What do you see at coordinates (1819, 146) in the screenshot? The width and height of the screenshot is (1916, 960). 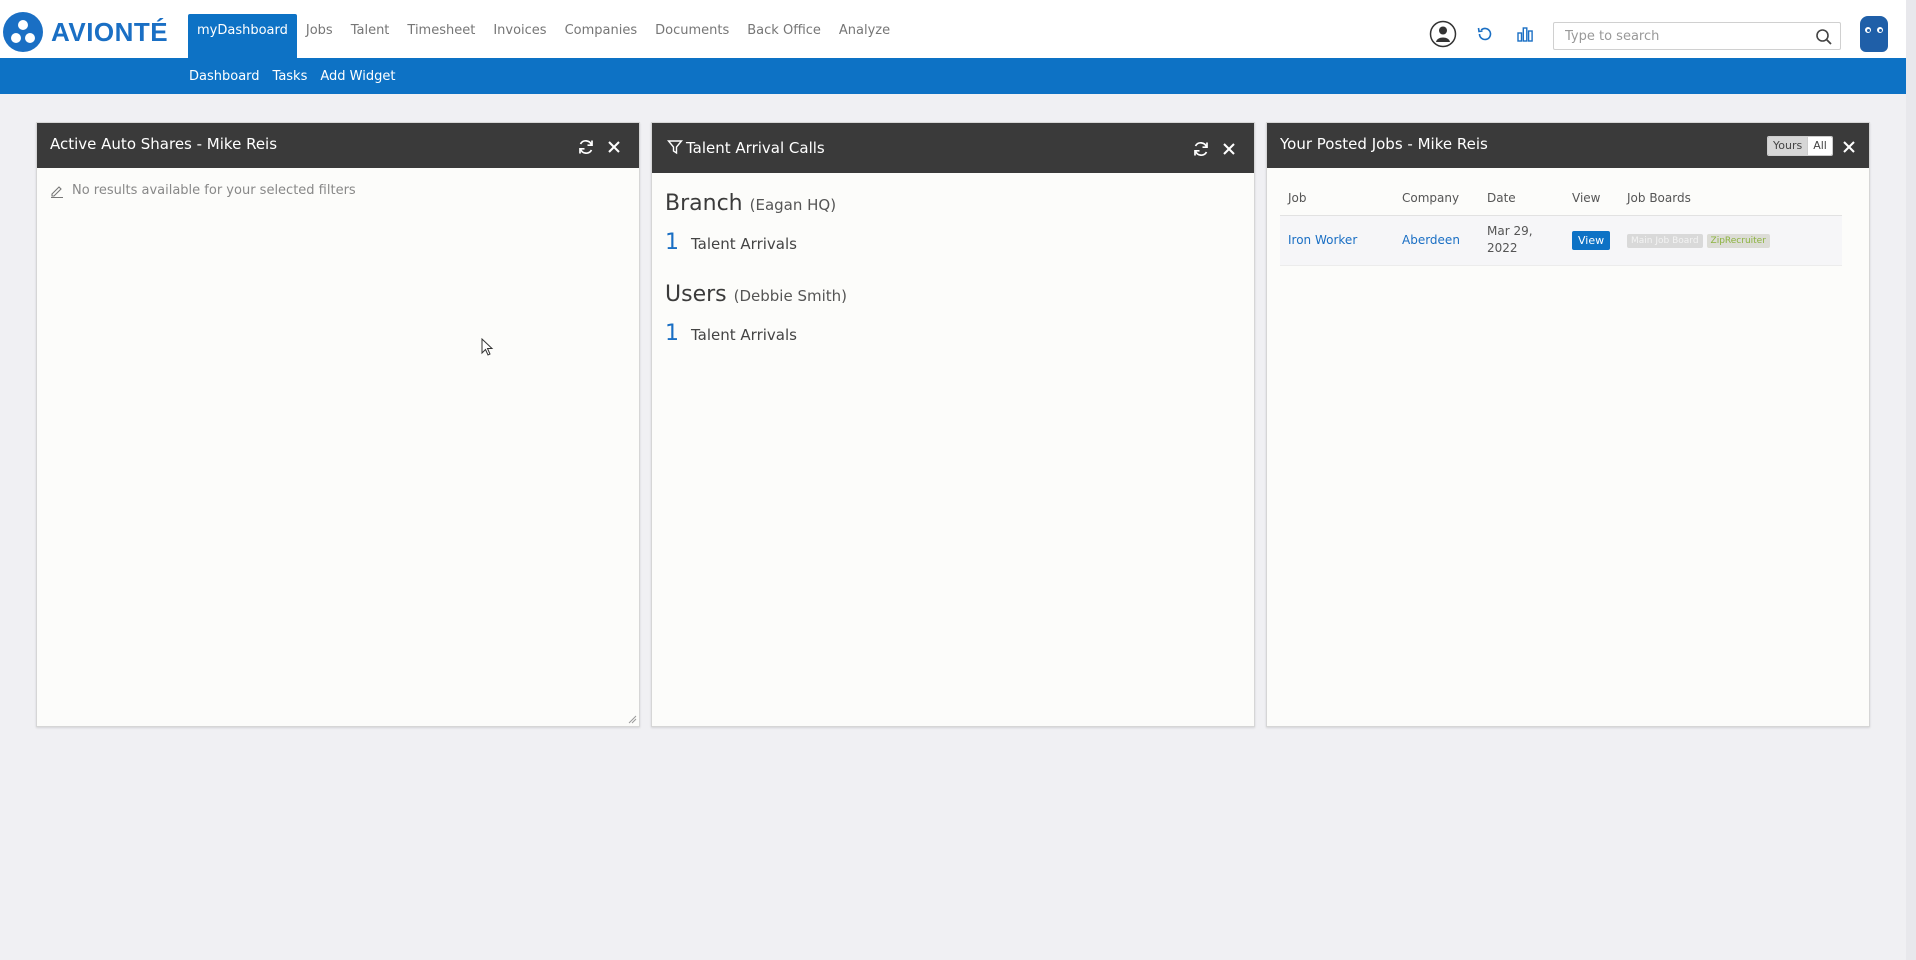 I see `toggle-all: All` at bounding box center [1819, 146].